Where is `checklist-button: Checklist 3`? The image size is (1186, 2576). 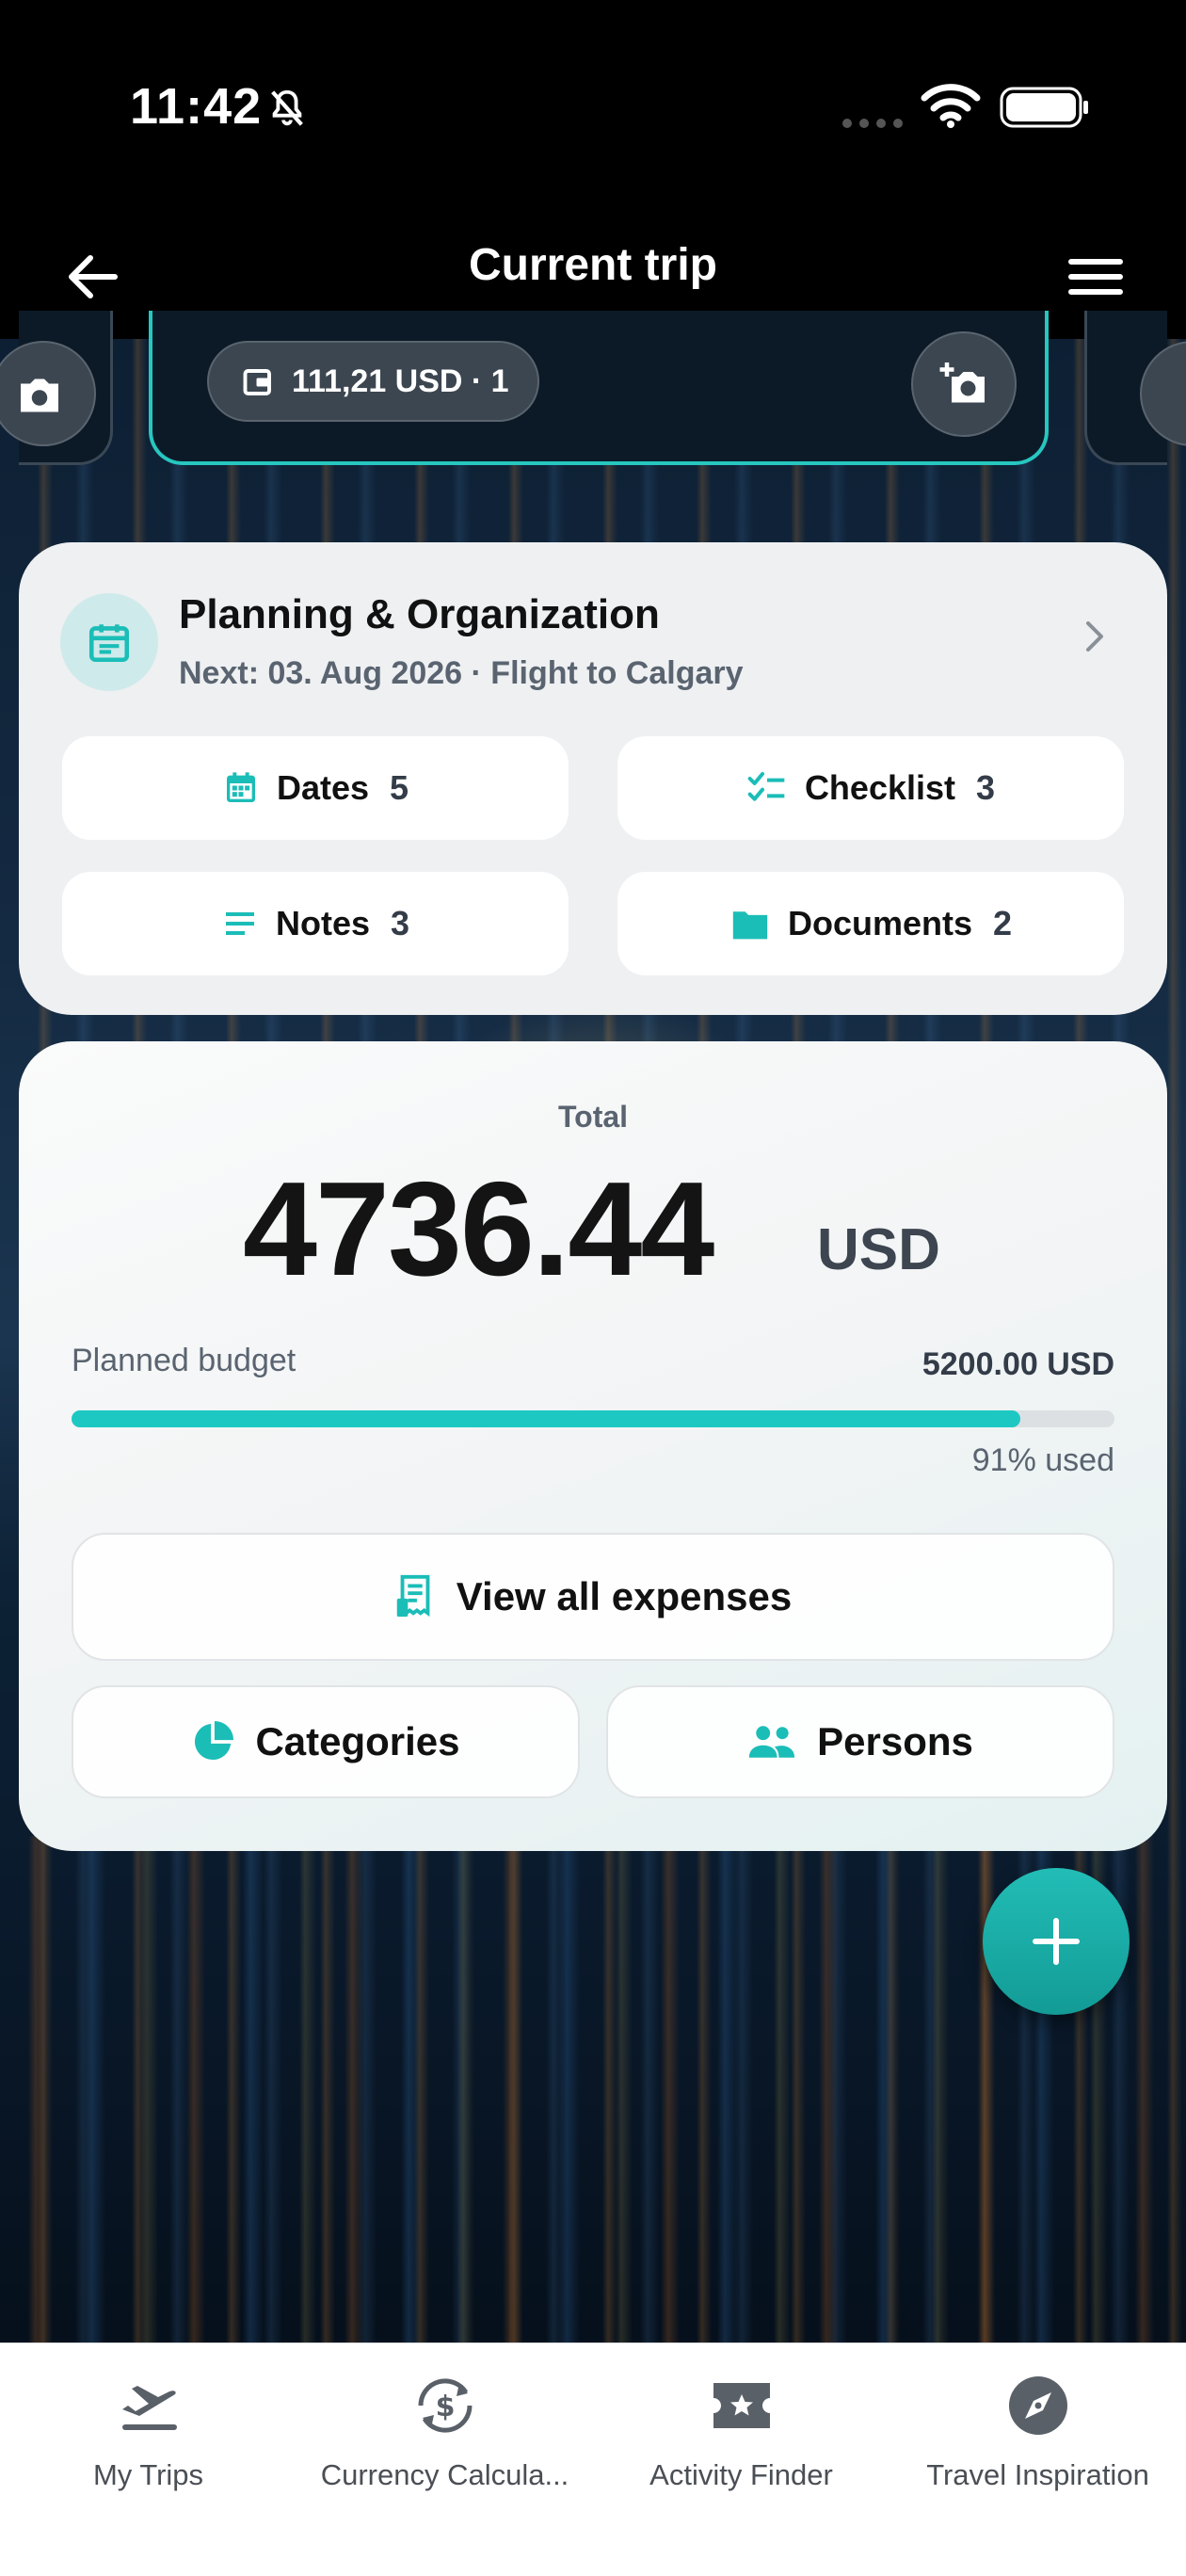
checklist-button: Checklist 3 is located at coordinates (870, 788).